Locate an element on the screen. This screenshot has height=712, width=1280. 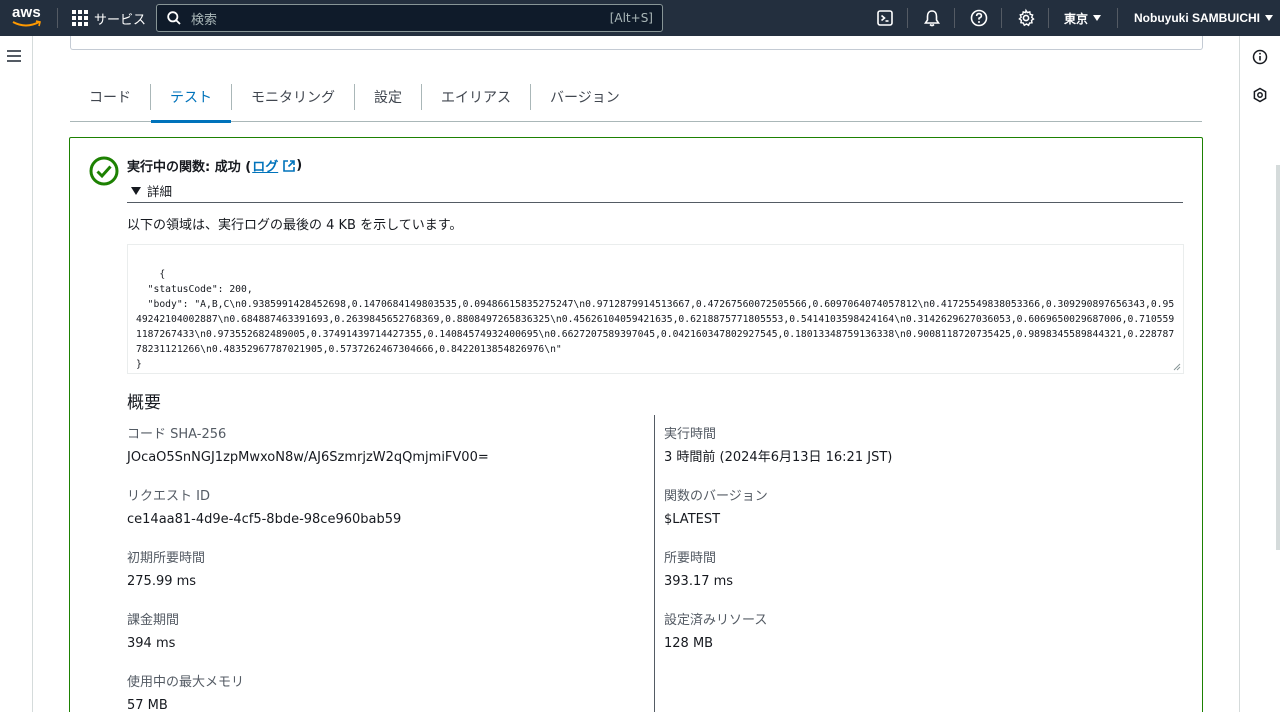
external-link-icon is located at coordinates (289, 166).